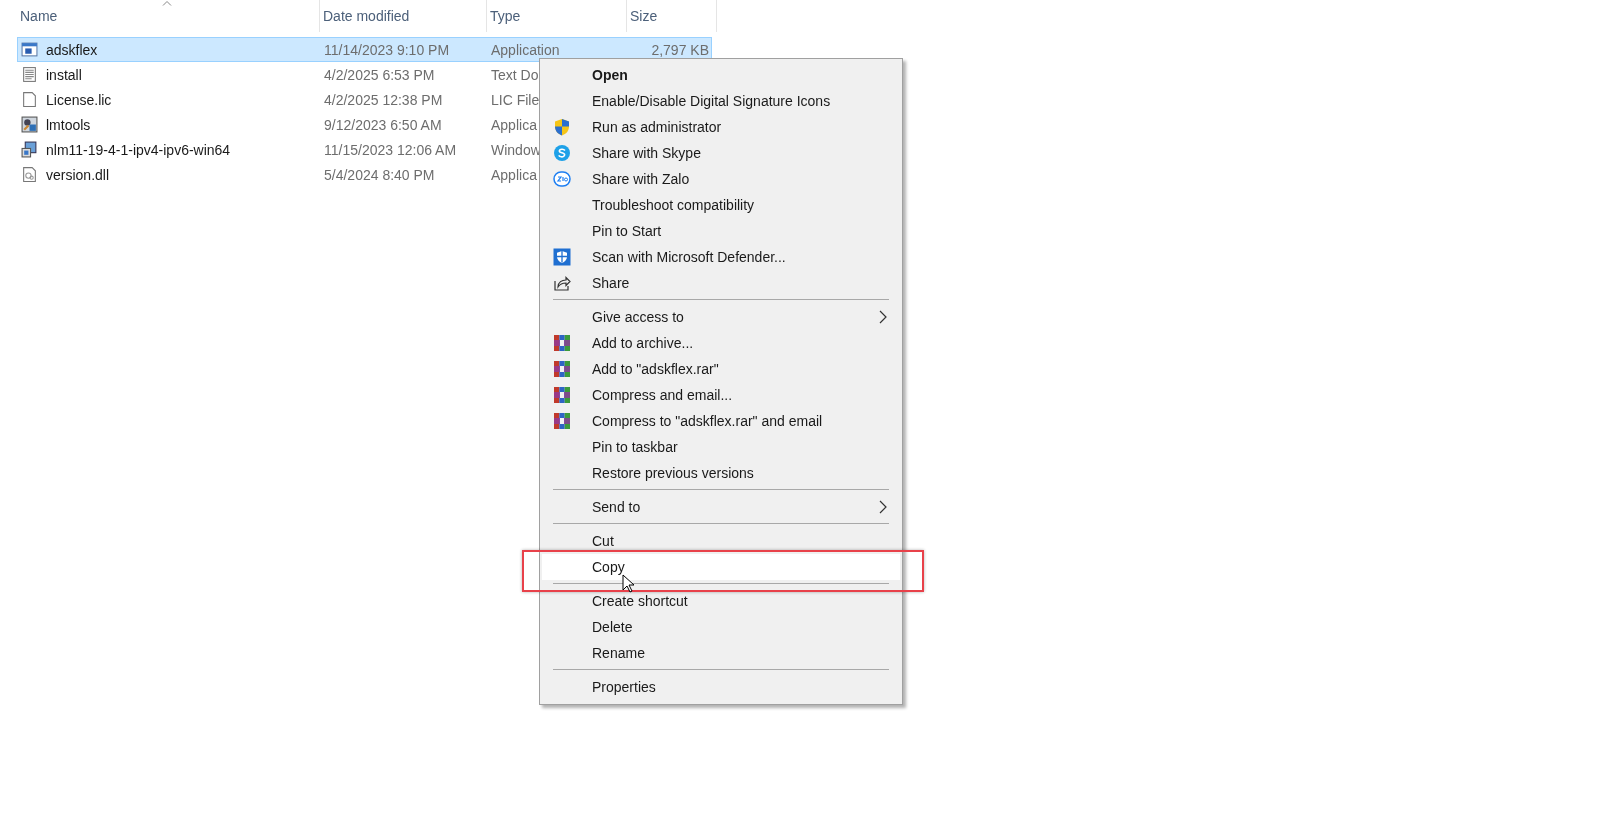  I want to click on mouse-pointer-icon, so click(628, 583).